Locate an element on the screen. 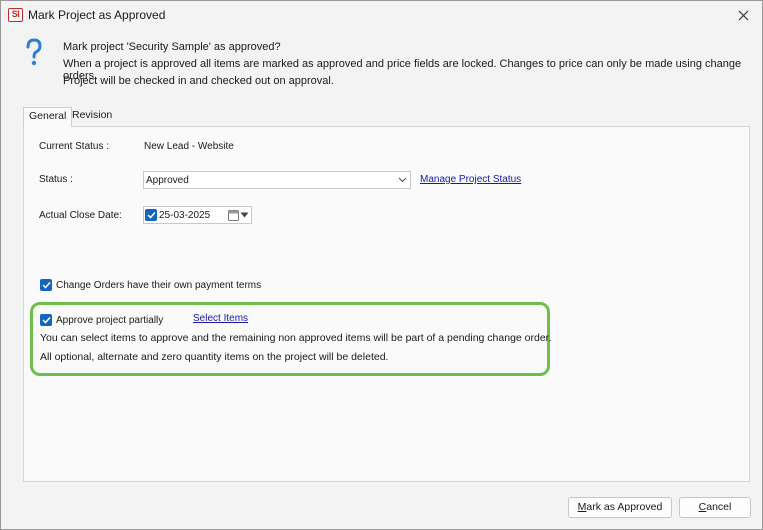  approve-partially-label: Approve project partially is located at coordinates (110, 320).